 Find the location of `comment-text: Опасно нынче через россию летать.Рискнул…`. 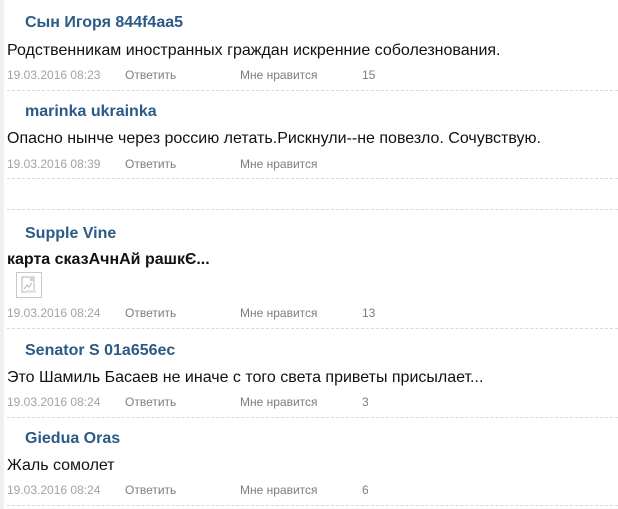

comment-text: Опасно нынче через россию летать.Рискнул… is located at coordinates (274, 138).